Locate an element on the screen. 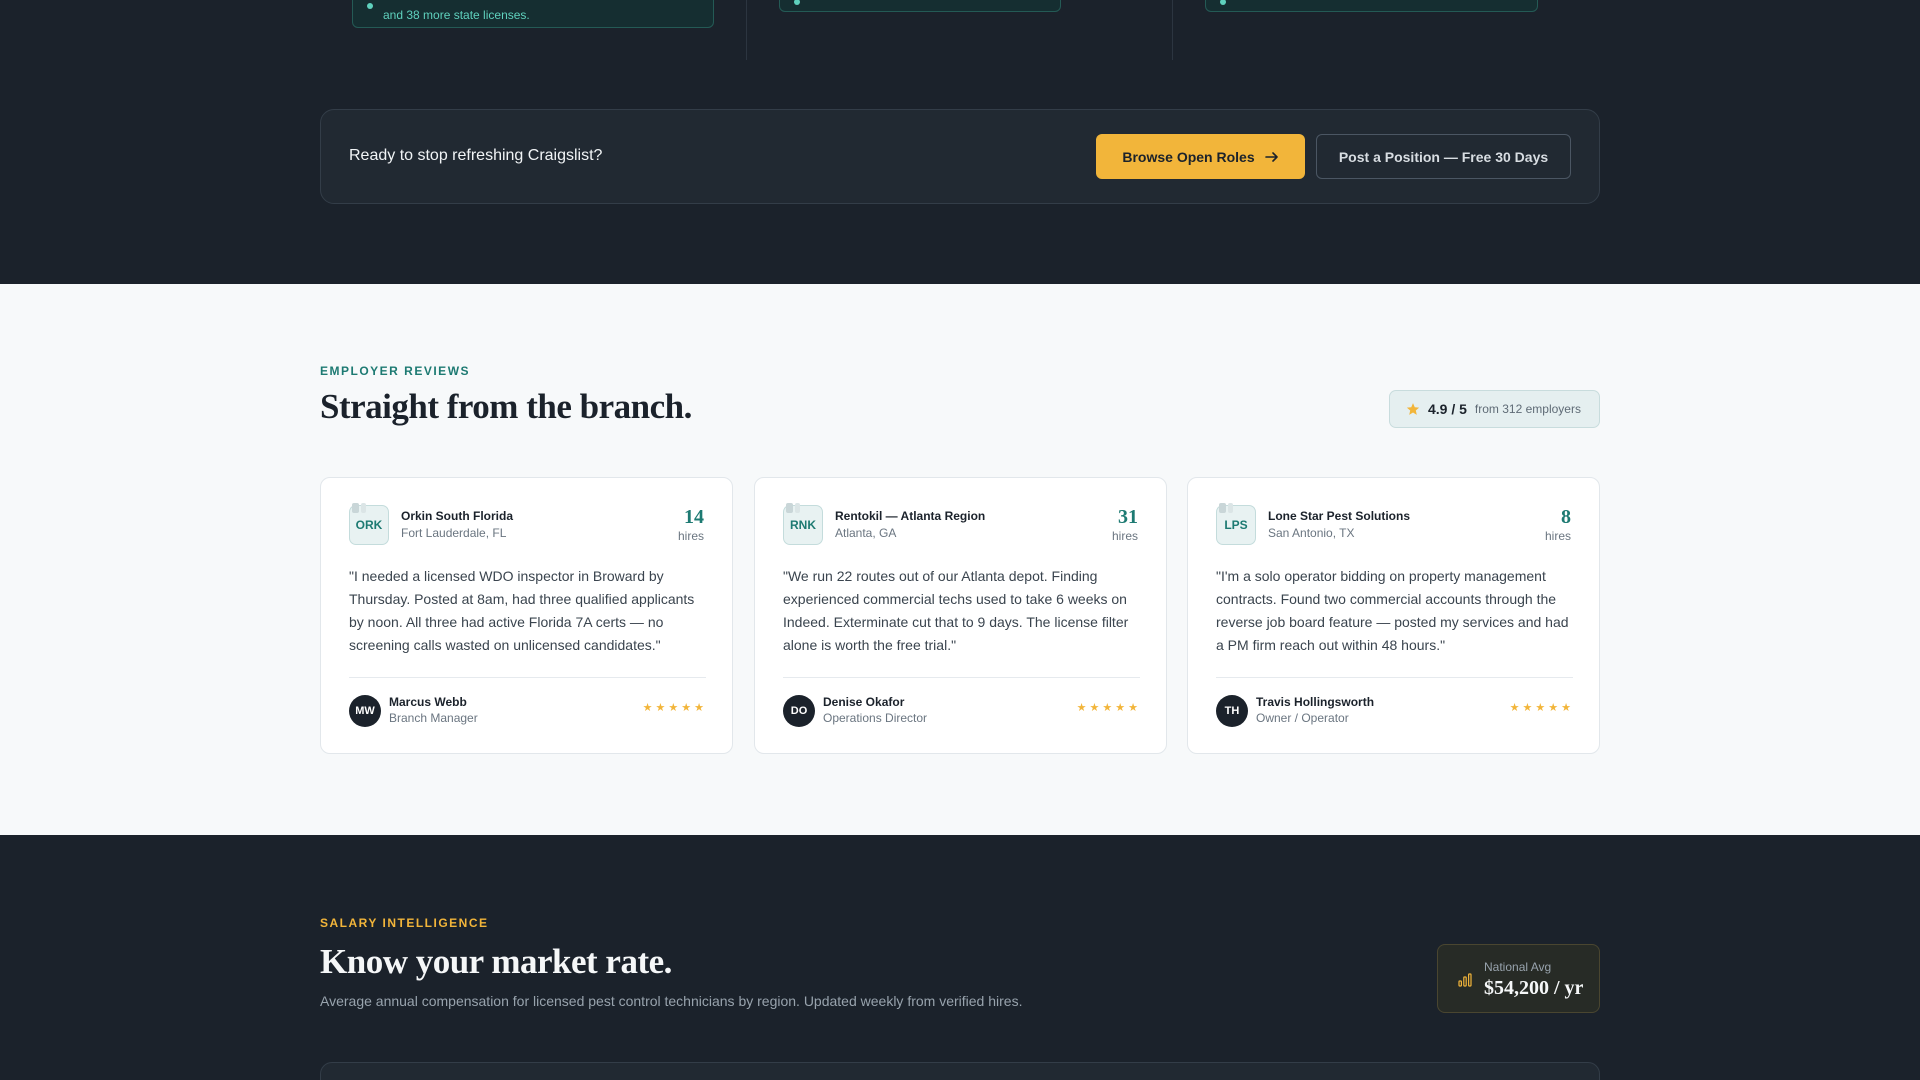 Image resolution: width=1920 pixels, height=1080 pixels. browse-open-roles-button: Browse Open Roles is located at coordinates (1200, 156).